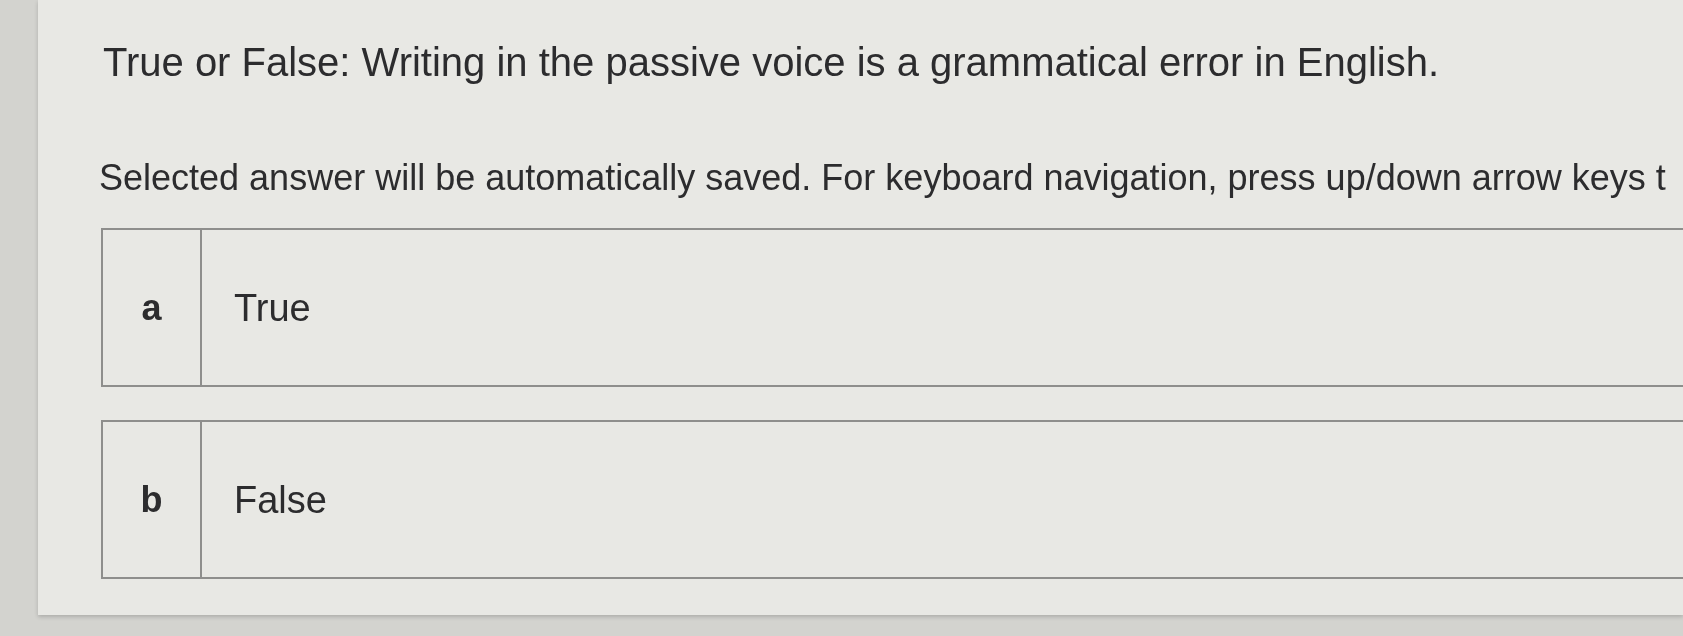 This screenshot has height=636, width=1683. What do you see at coordinates (771, 62) in the screenshot?
I see `question-text: True or False: Writing in the passive voice is a grammatical error in English.` at bounding box center [771, 62].